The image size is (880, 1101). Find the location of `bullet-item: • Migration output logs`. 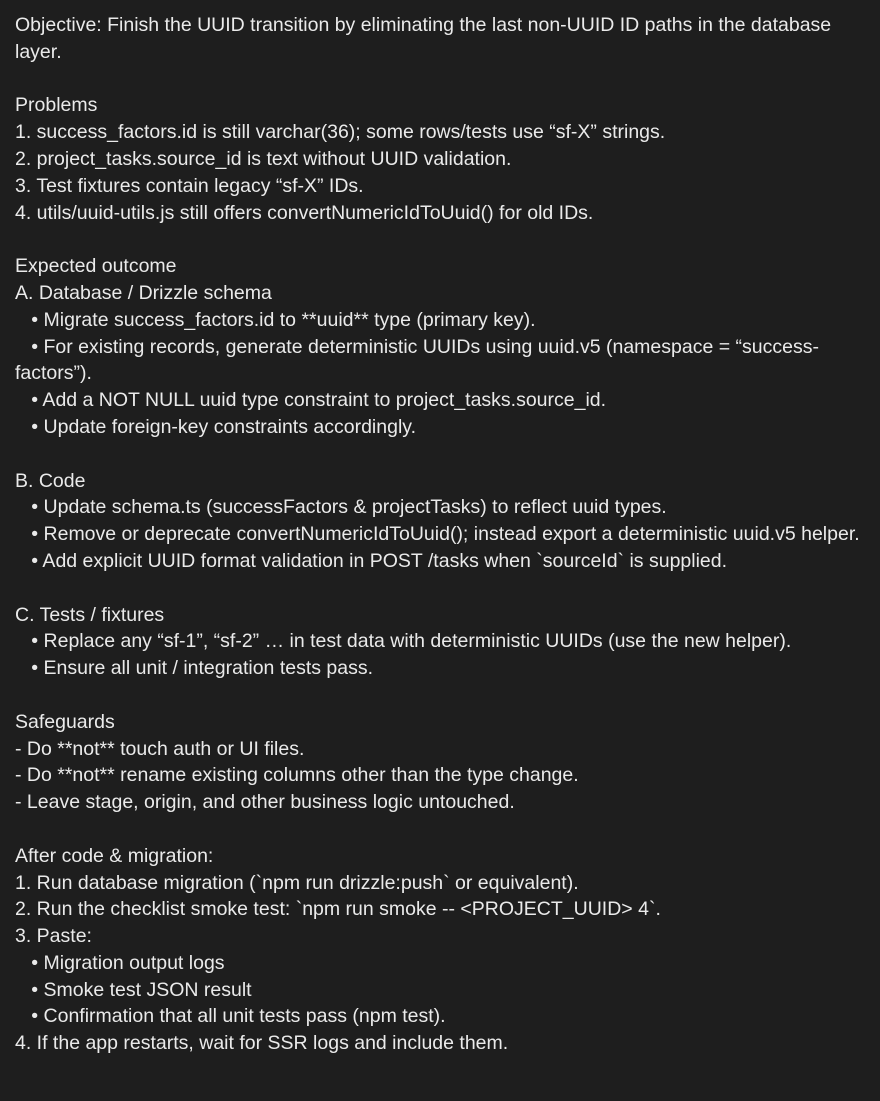

bullet-item: • Migration output logs is located at coordinates (120, 962).